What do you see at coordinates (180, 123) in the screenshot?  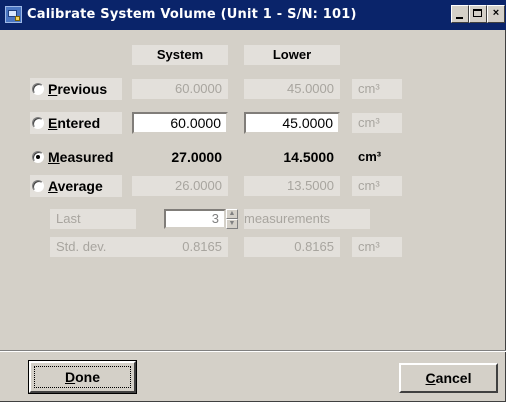 I see `entered-system-input: 60.0000` at bounding box center [180, 123].